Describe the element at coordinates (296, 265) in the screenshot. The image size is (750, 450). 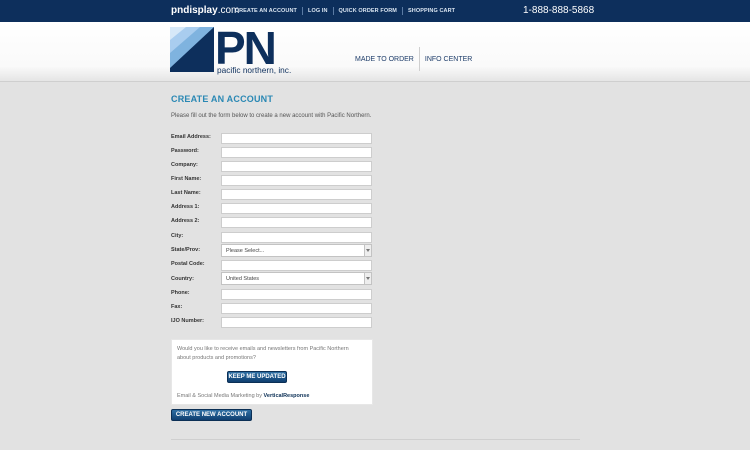
I see `postal-code-field` at that location.